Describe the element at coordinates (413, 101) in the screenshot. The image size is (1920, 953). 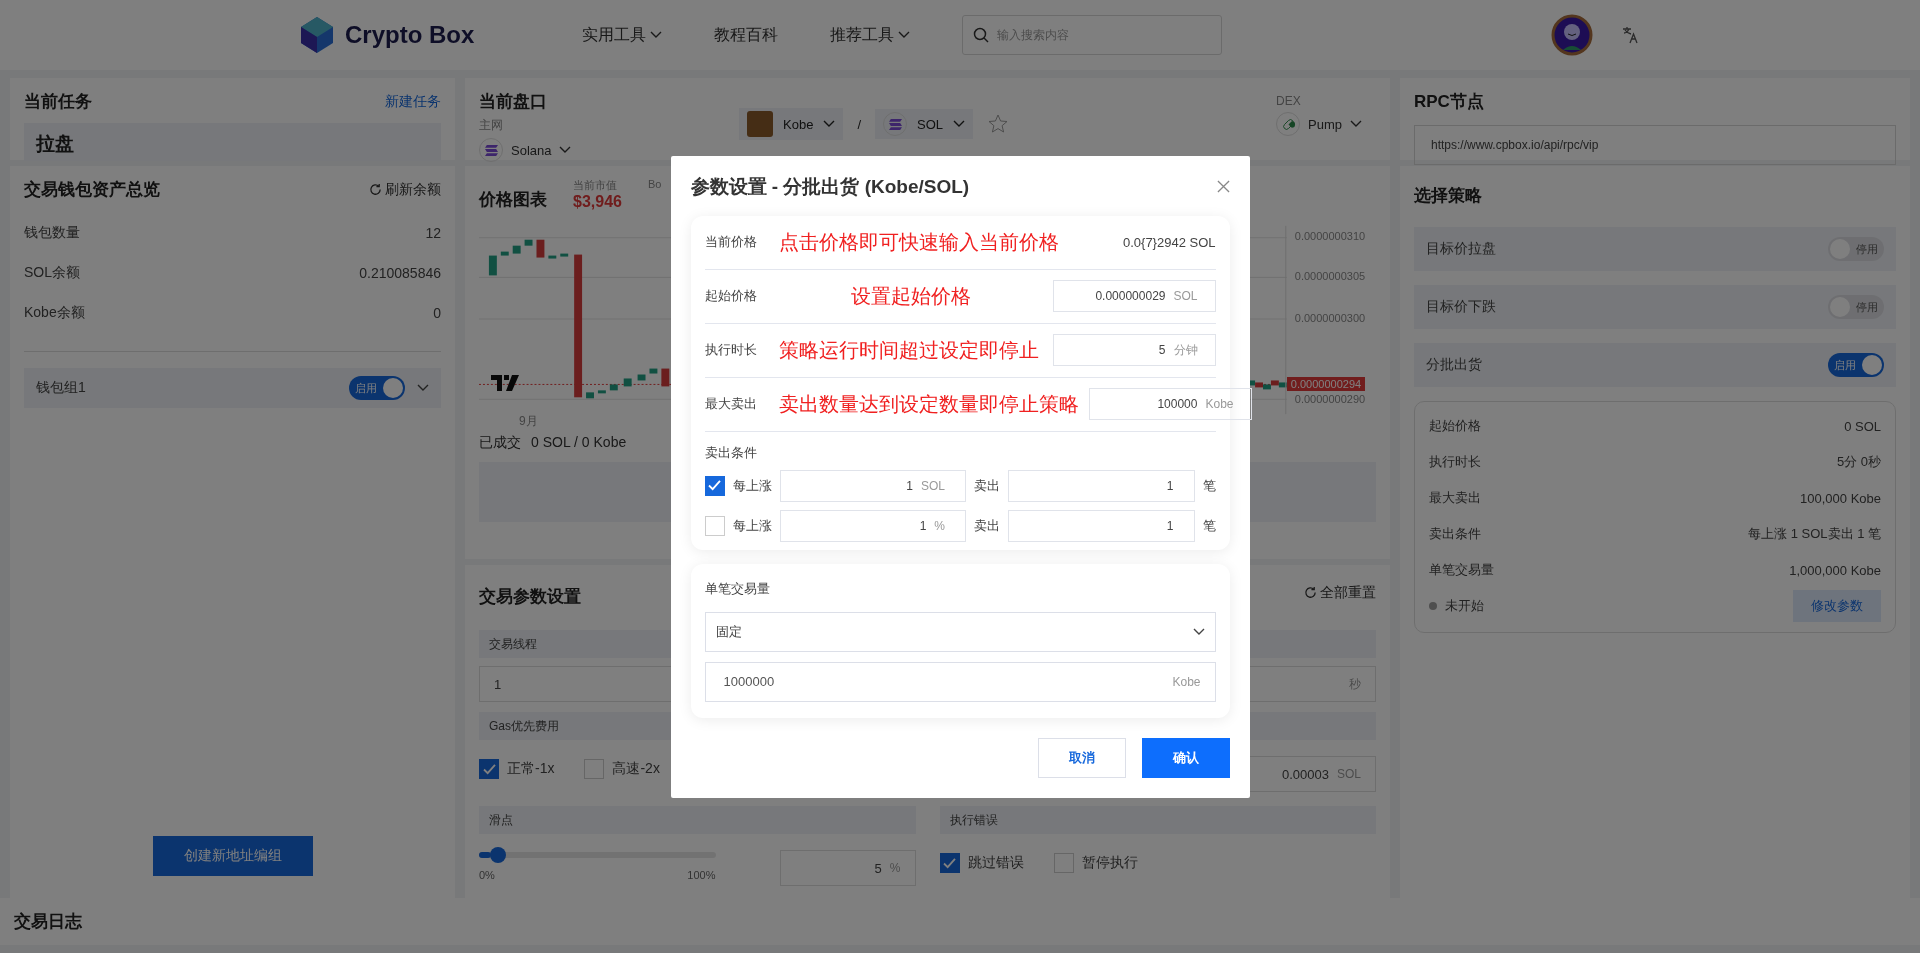
I see `new-task-link: 新建任务` at that location.